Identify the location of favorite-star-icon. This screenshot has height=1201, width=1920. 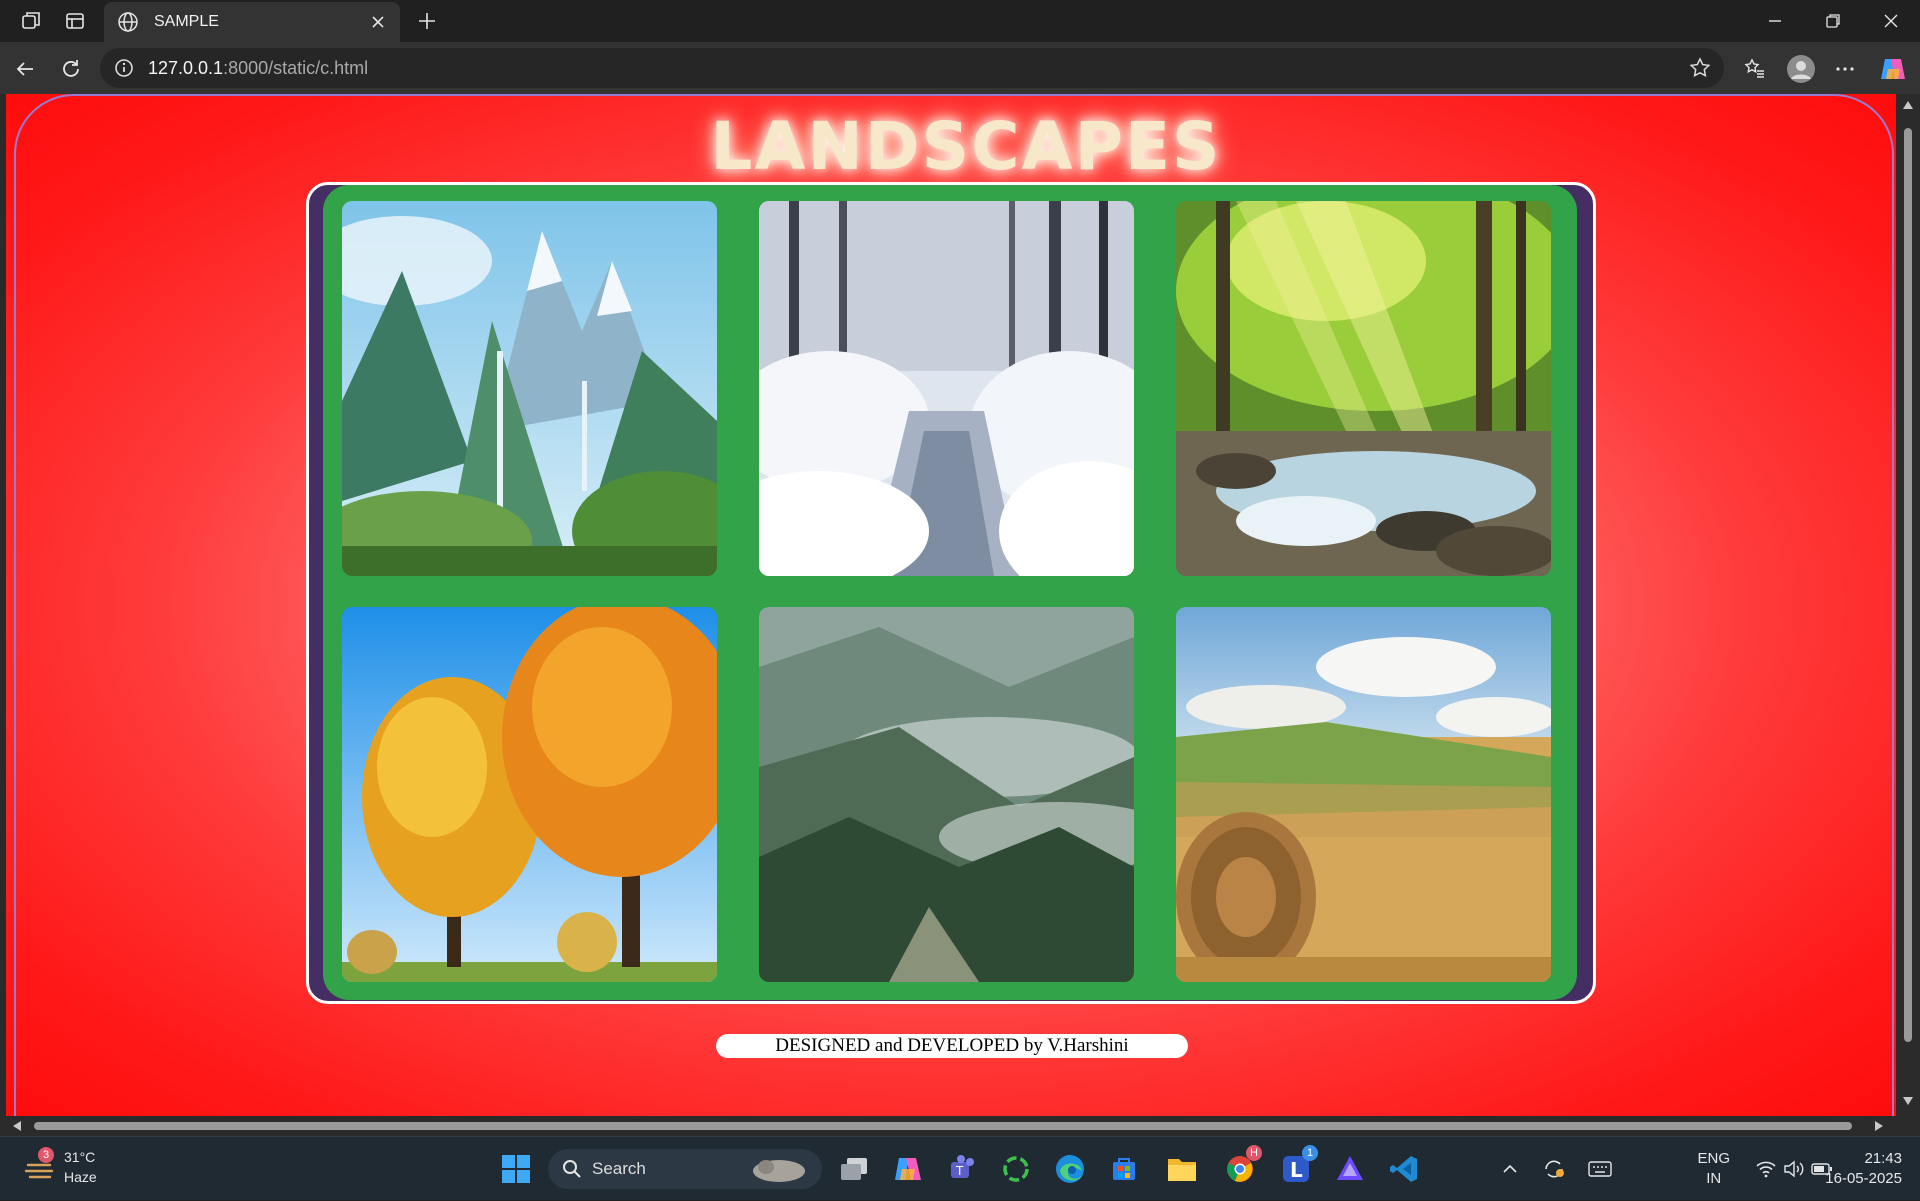
(1700, 68).